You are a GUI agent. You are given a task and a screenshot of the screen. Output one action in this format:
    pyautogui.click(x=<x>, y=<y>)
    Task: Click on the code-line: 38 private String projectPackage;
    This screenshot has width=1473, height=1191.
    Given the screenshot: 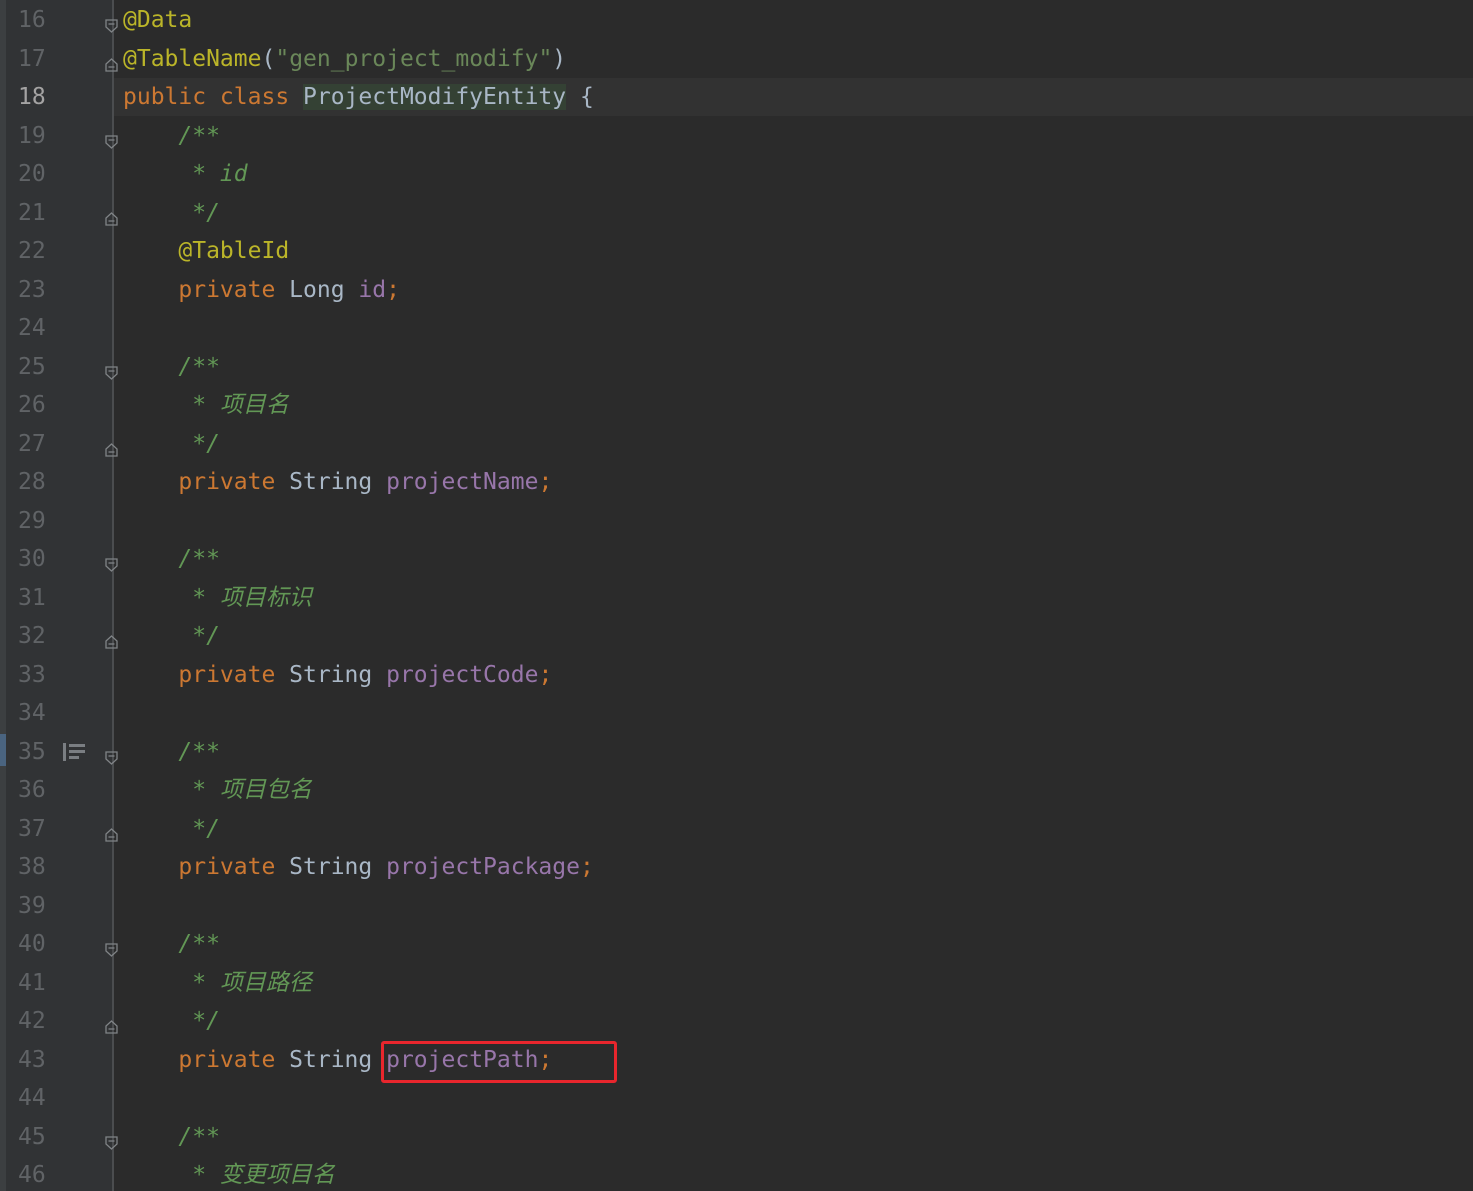 What is the action you would take?
    pyautogui.click(x=736, y=867)
    